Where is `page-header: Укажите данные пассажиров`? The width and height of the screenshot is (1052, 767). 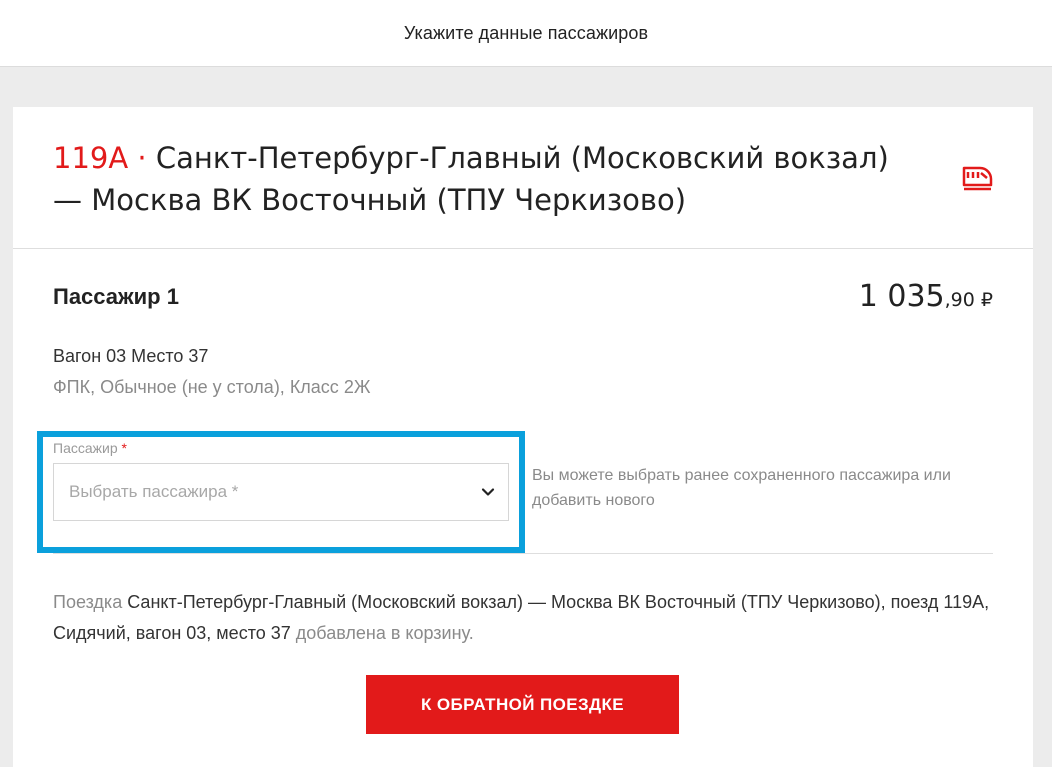 page-header: Укажите данные пассажиров is located at coordinates (526, 33).